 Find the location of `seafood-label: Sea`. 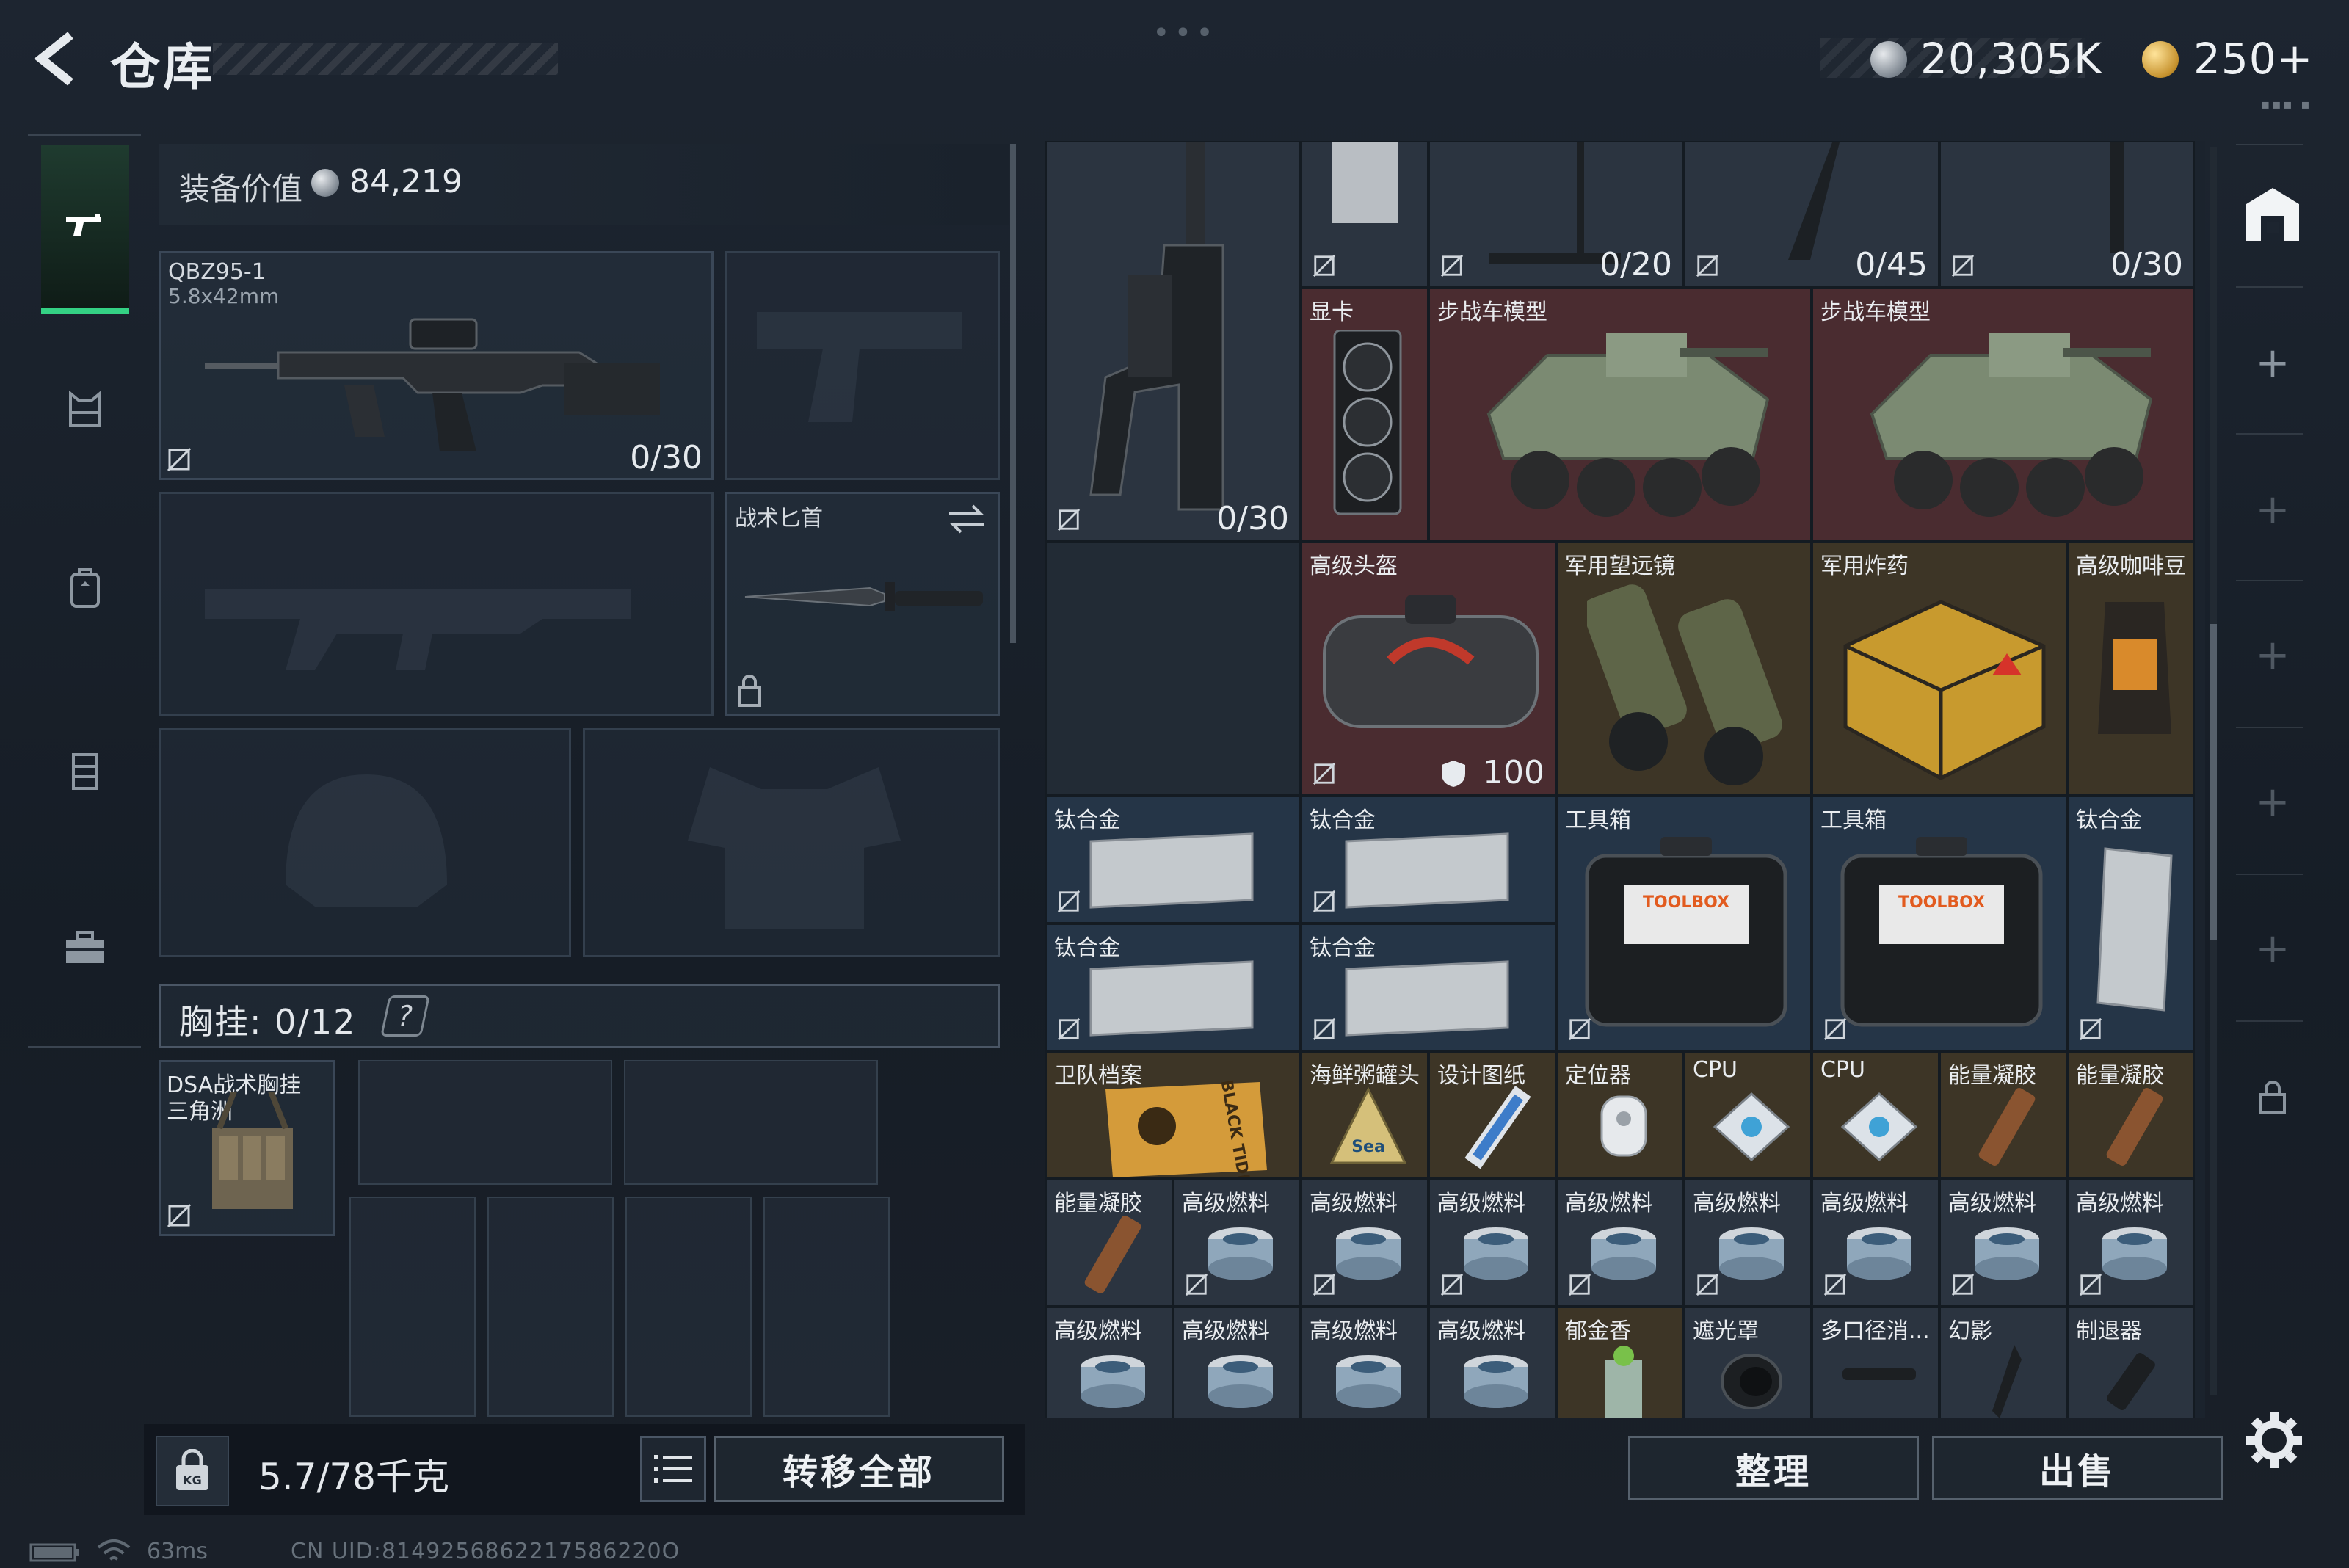

seafood-label: Sea is located at coordinates (1368, 1147).